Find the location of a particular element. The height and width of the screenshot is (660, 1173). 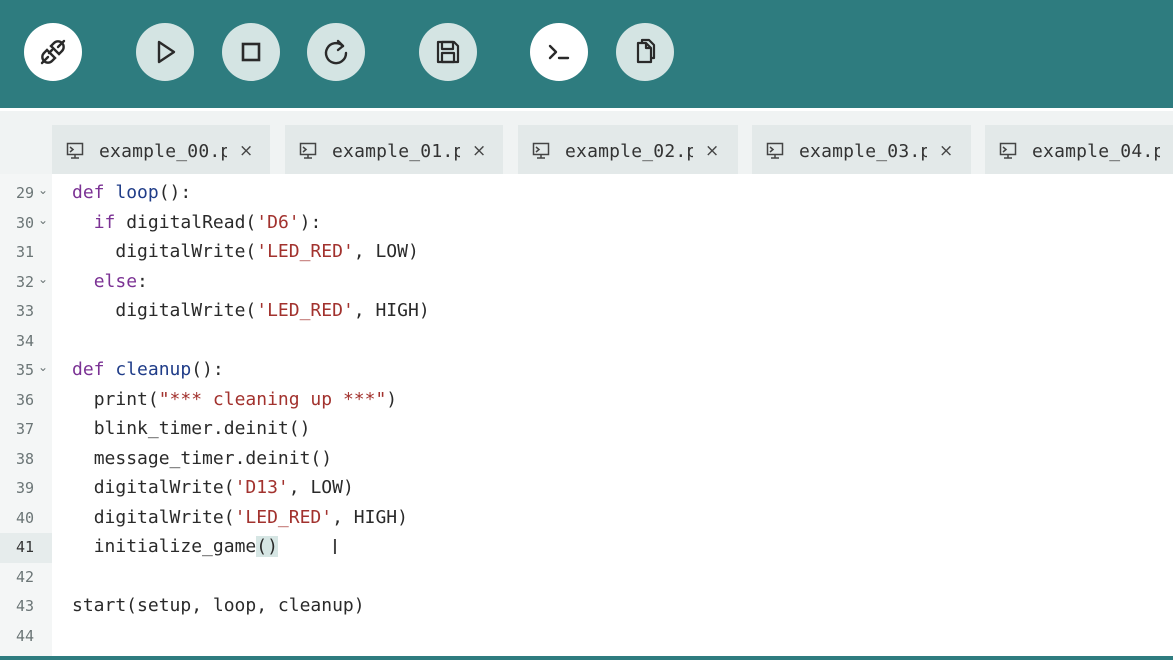

line-number: 32 is located at coordinates (24, 281).